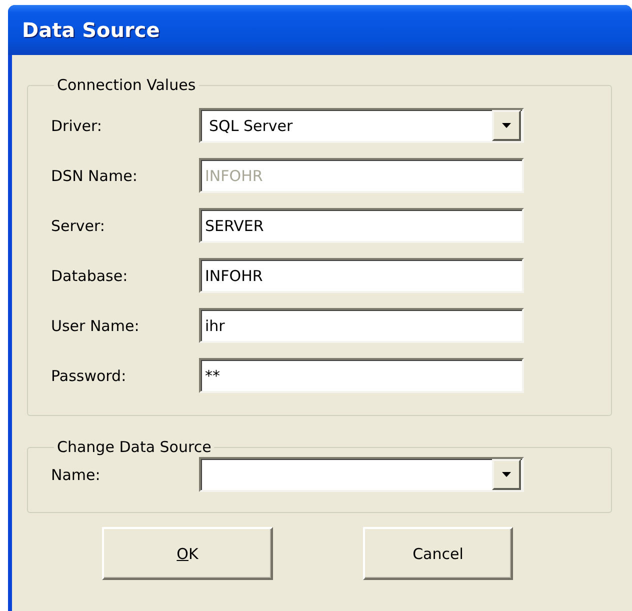 The width and height of the screenshot is (632, 611). I want to click on dropdown-field, so click(361, 474).